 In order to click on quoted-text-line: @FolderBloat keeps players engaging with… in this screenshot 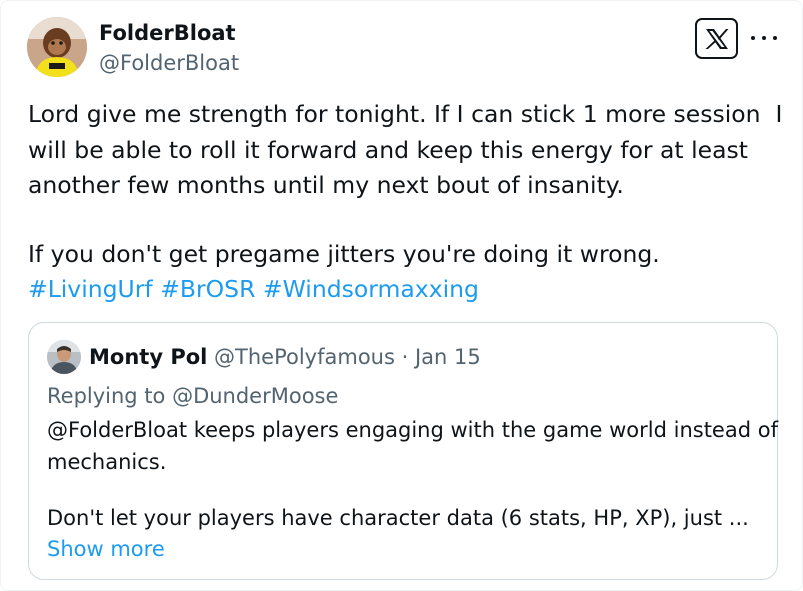, I will do `click(412, 430)`.